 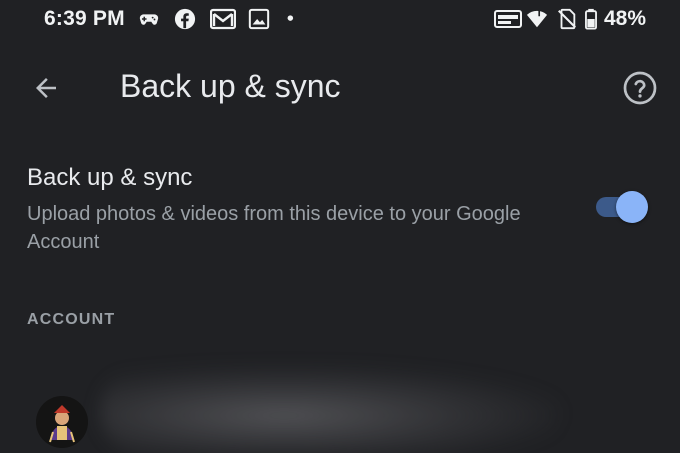 I want to click on gamepad-icon, so click(x=149, y=19).